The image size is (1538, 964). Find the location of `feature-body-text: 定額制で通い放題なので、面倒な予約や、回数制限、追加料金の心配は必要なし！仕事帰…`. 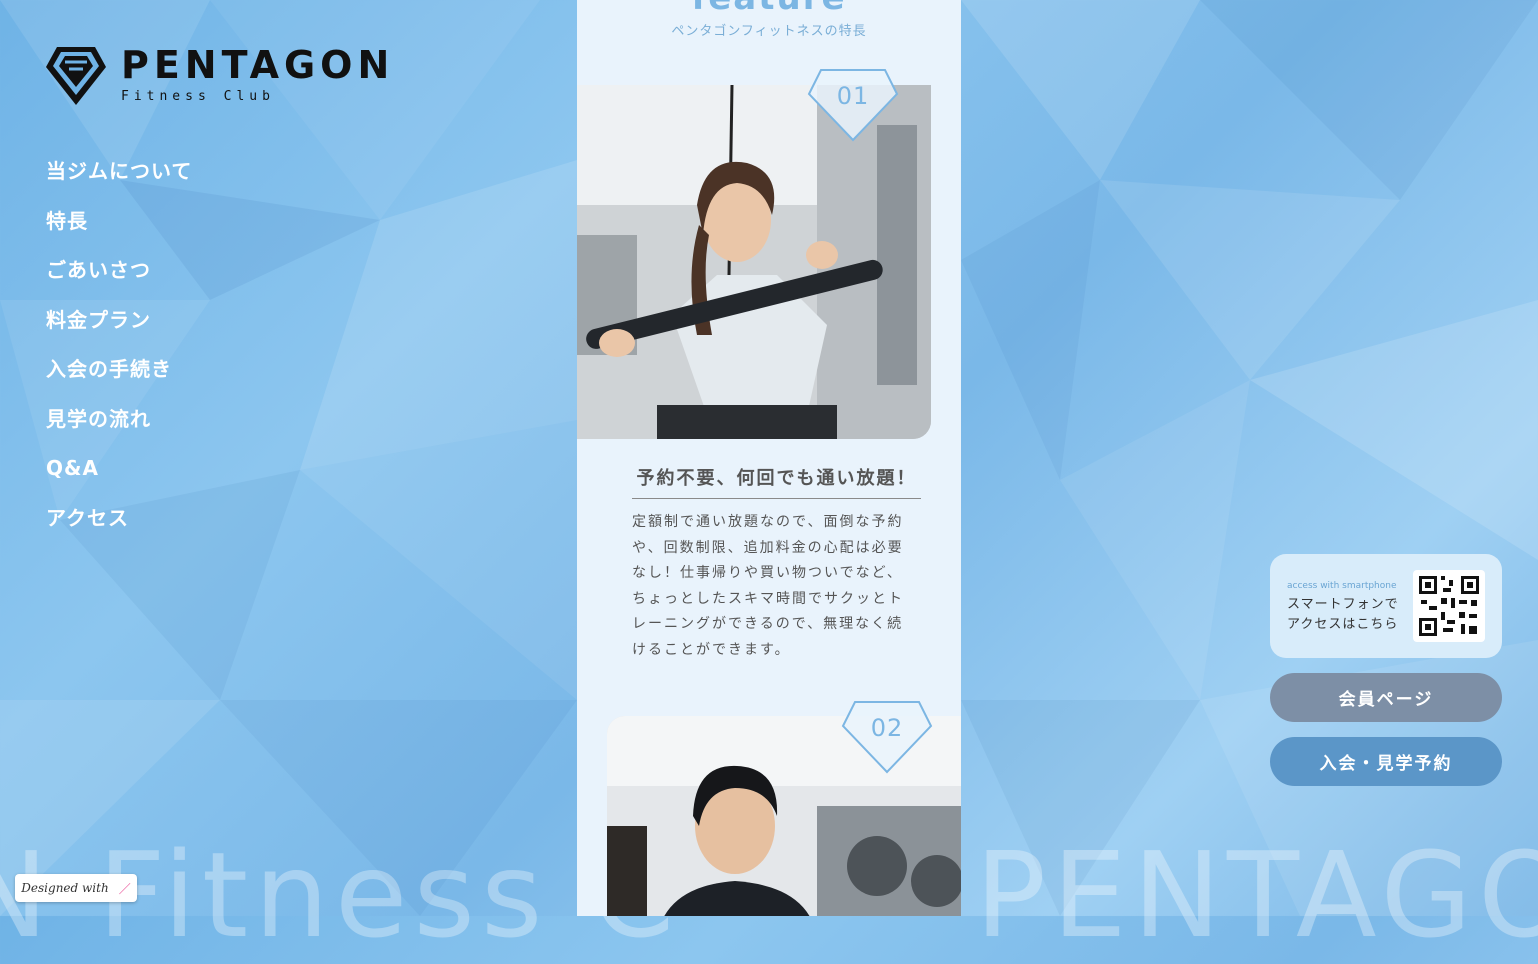

feature-body-text: 定額制で通い放題なので、面倒な予約や、回数制限、追加料金の心配は必要なし！仕事帰… is located at coordinates (768, 586).